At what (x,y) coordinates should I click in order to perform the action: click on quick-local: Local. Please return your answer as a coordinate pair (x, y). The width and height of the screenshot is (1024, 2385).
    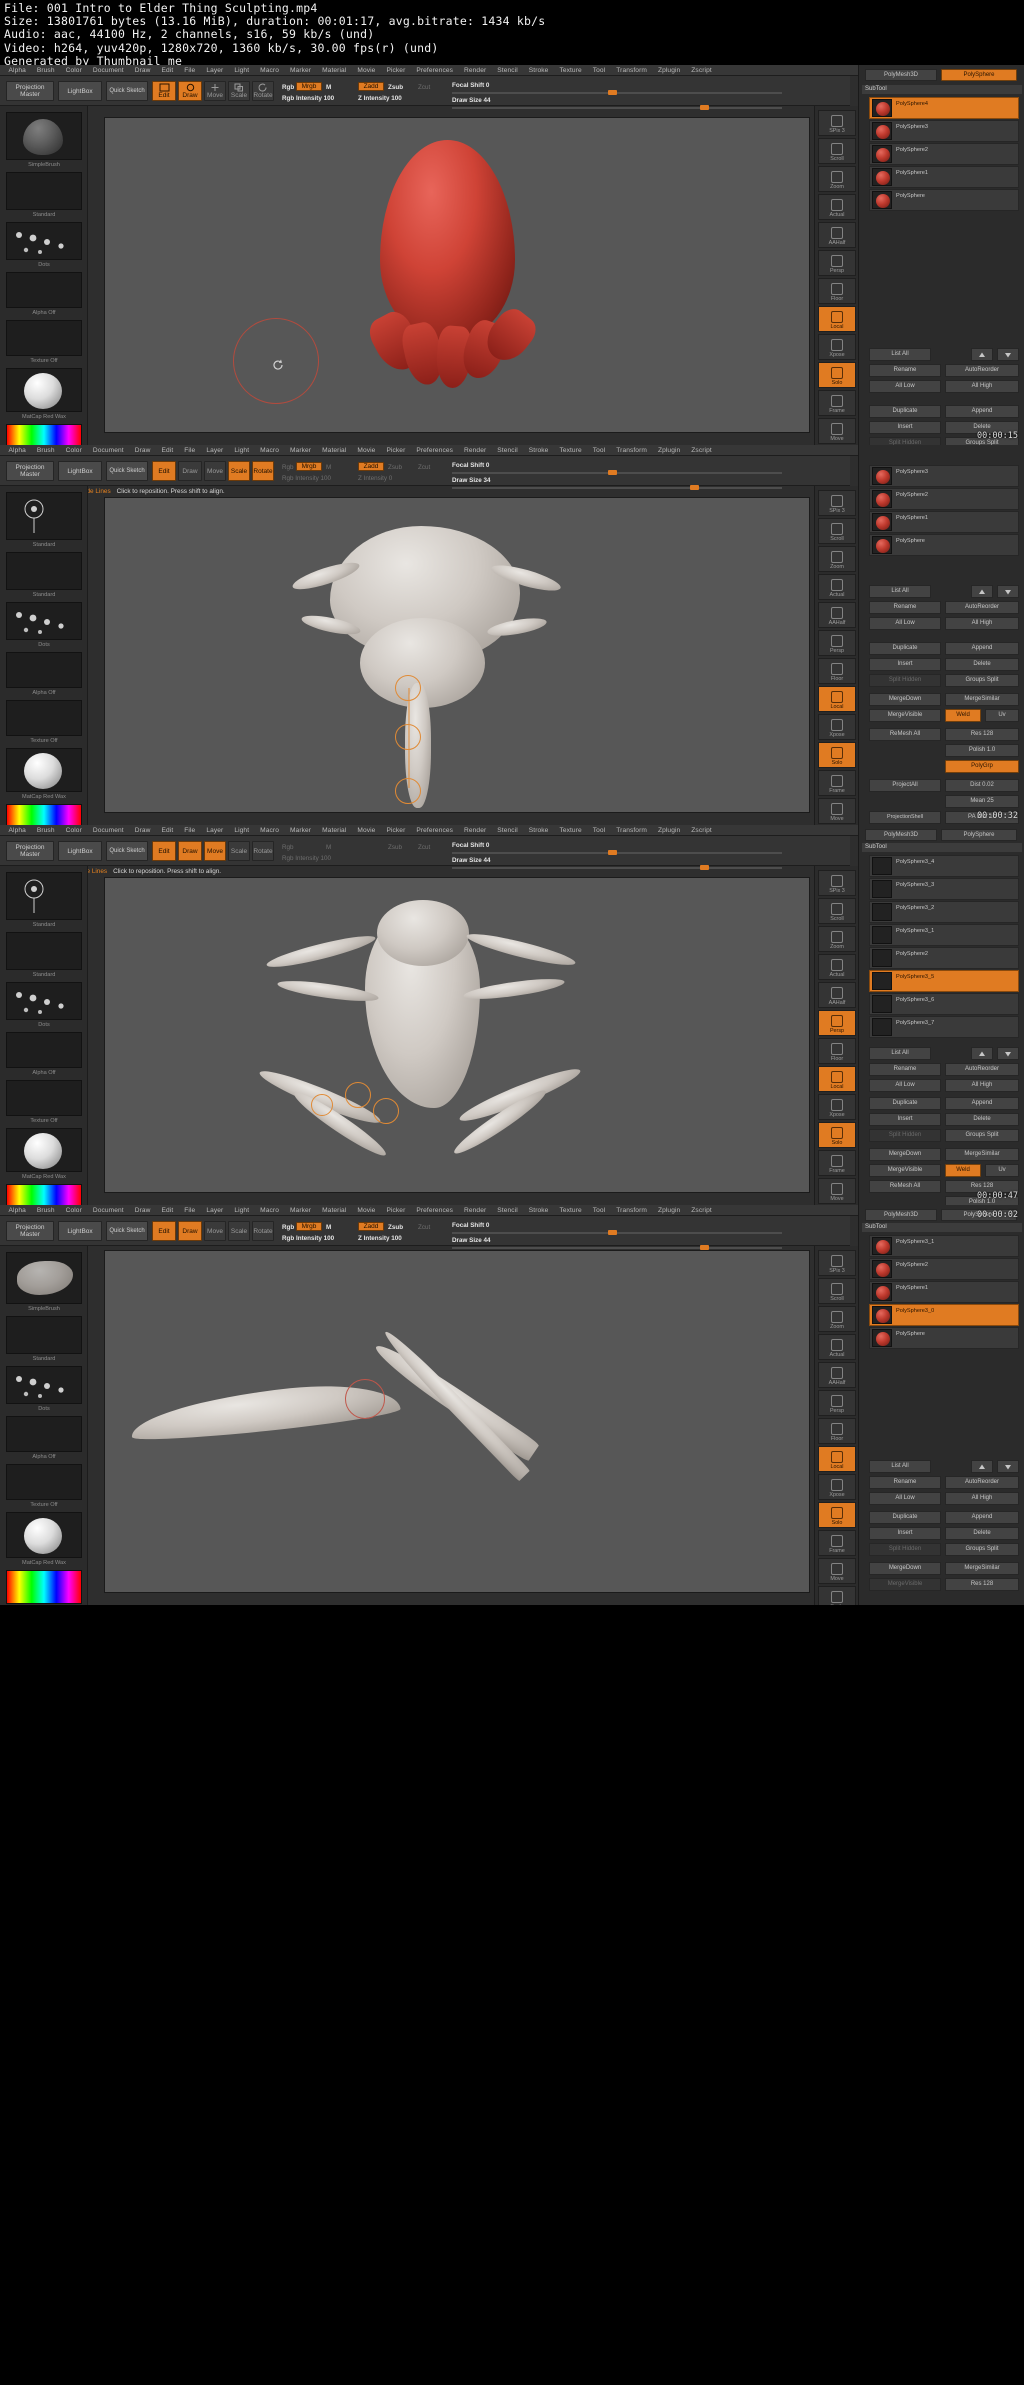
    Looking at the image, I should click on (837, 699).